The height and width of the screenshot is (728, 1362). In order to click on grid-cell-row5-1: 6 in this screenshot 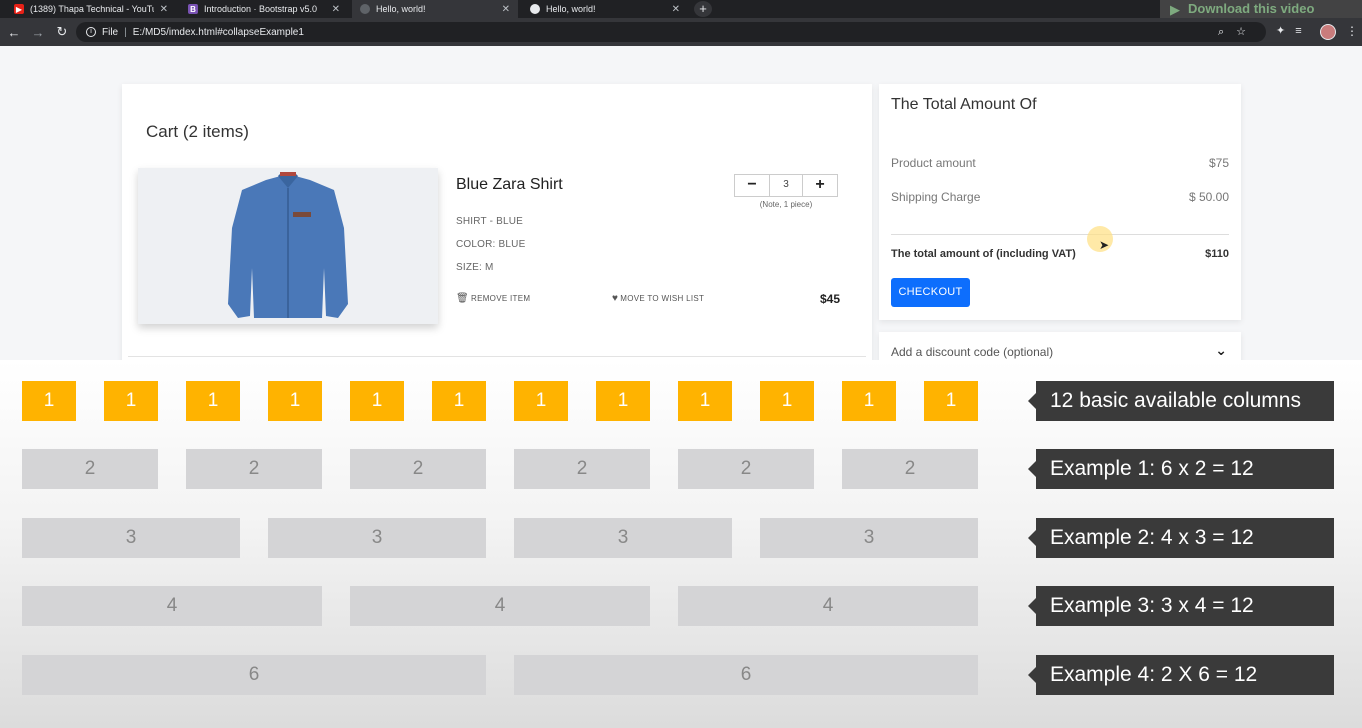, I will do `click(254, 675)`.